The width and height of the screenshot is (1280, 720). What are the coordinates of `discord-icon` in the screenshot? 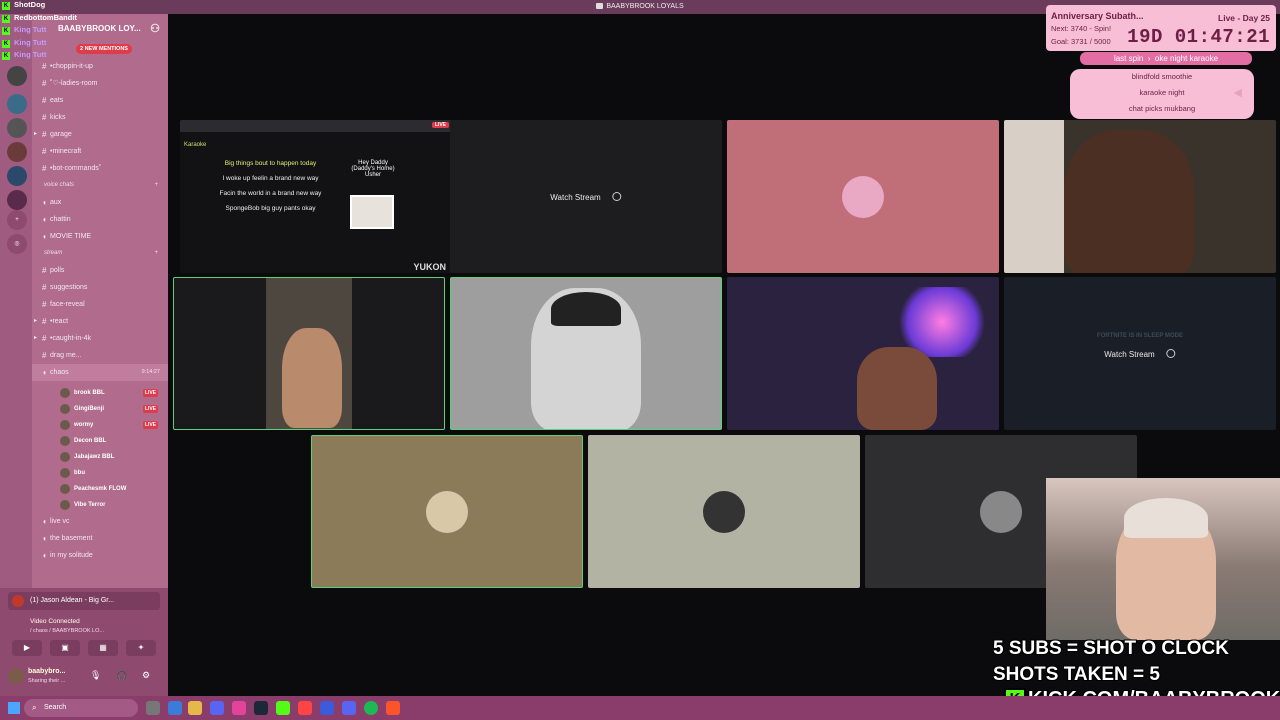 It's located at (217, 708).